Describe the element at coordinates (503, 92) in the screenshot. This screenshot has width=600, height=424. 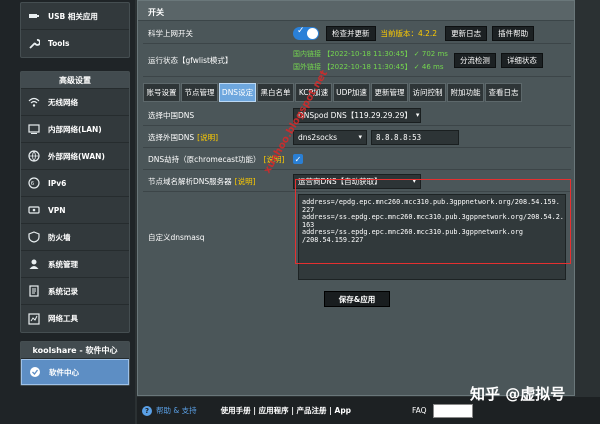
I see `tab-logs: 查看日志` at that location.